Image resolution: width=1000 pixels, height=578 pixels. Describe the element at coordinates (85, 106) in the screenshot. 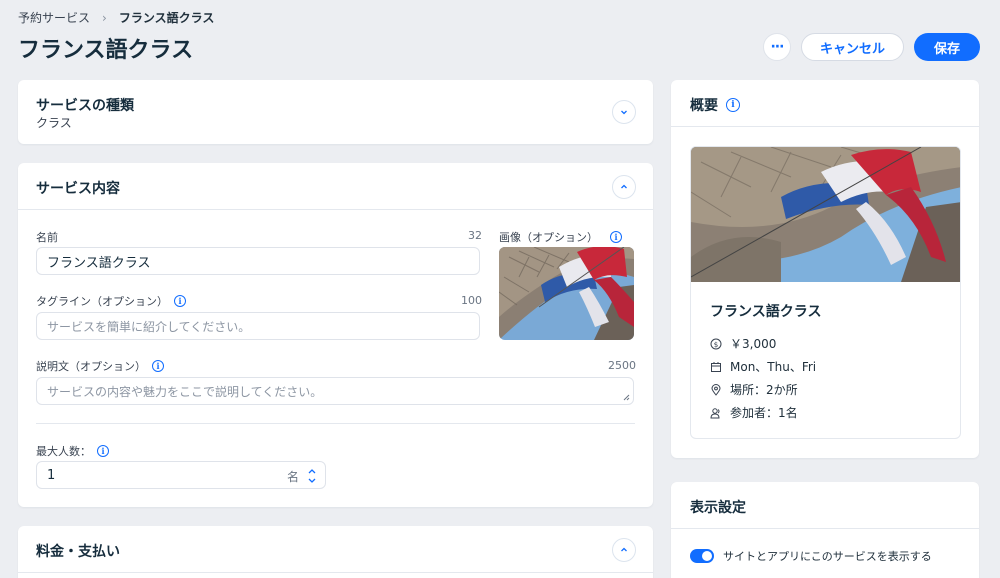

I see `service-type-title: サービスの種類` at that location.